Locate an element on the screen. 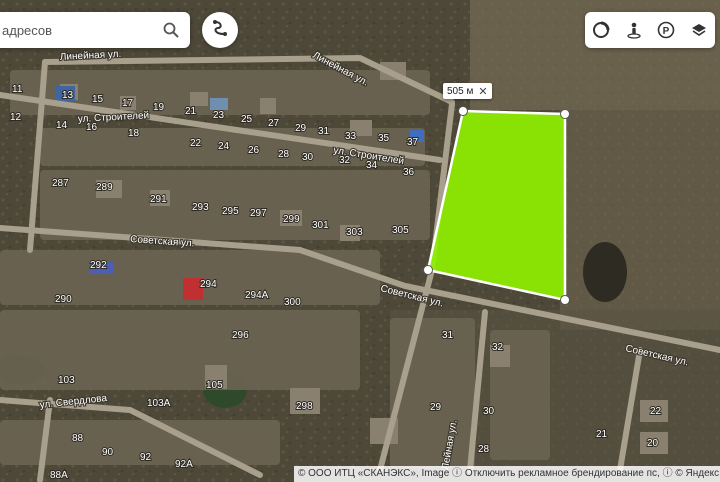  route-icon is located at coordinates (220, 30).